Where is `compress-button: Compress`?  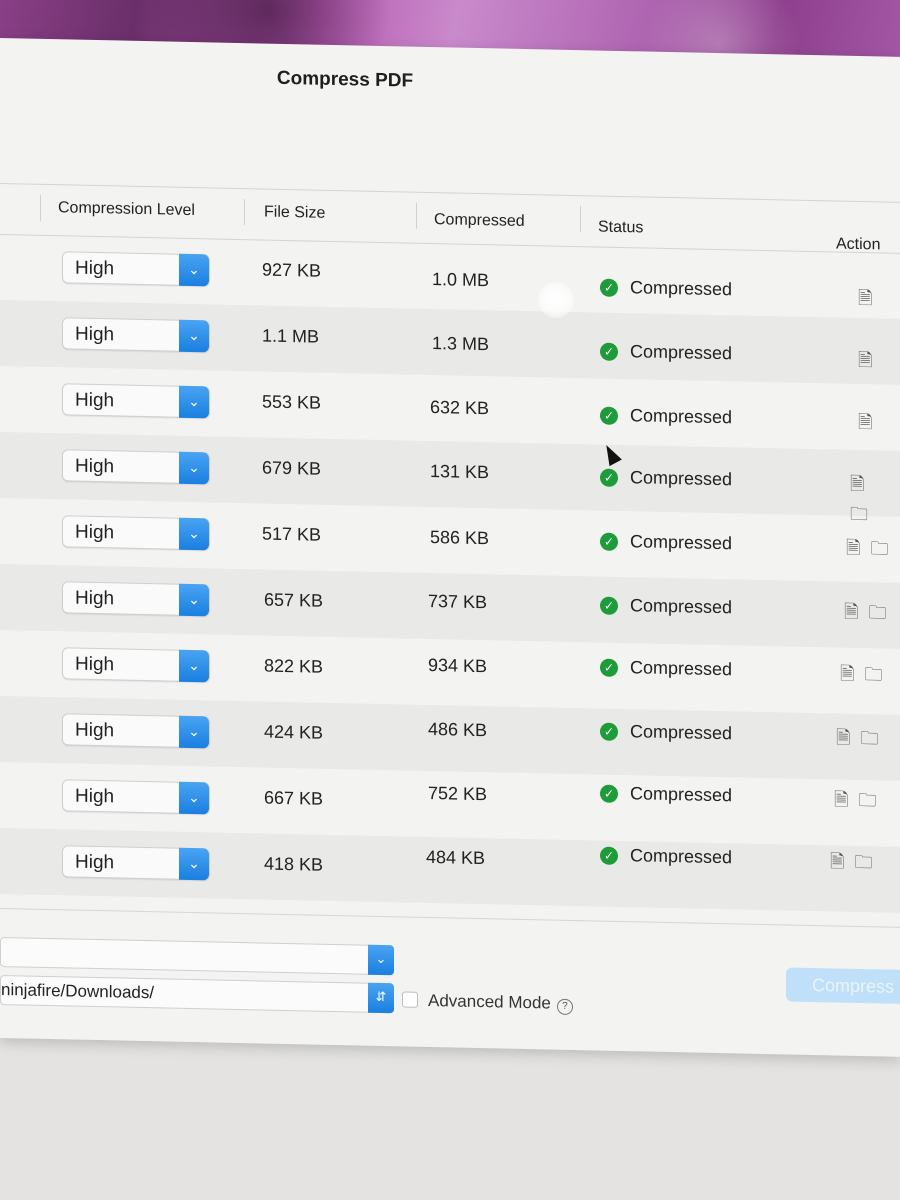 compress-button: Compress is located at coordinates (843, 986).